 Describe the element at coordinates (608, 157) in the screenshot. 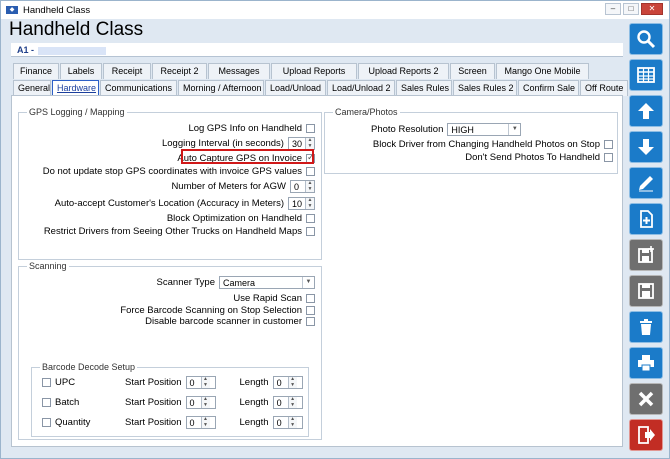

I see `dont-send-checkbox` at that location.